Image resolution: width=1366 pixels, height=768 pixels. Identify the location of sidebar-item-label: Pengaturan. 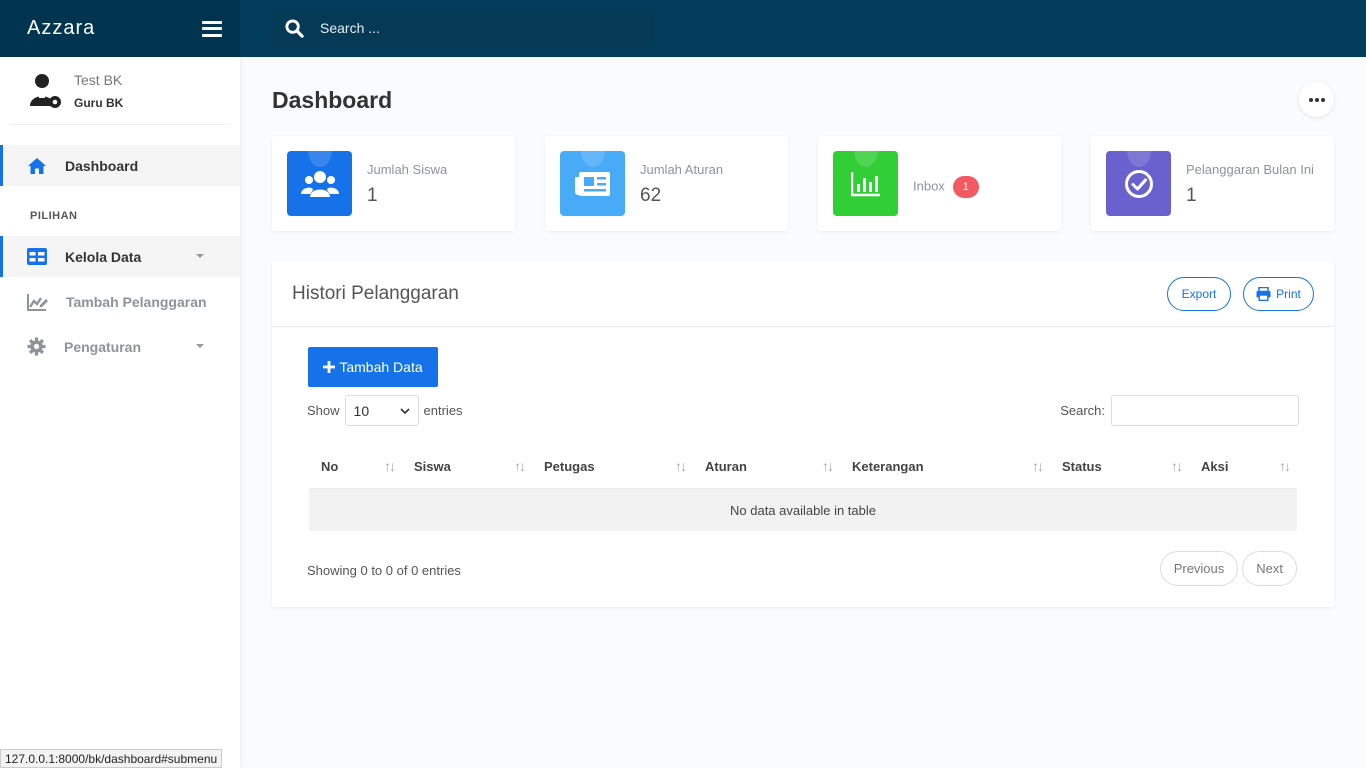
(103, 346).